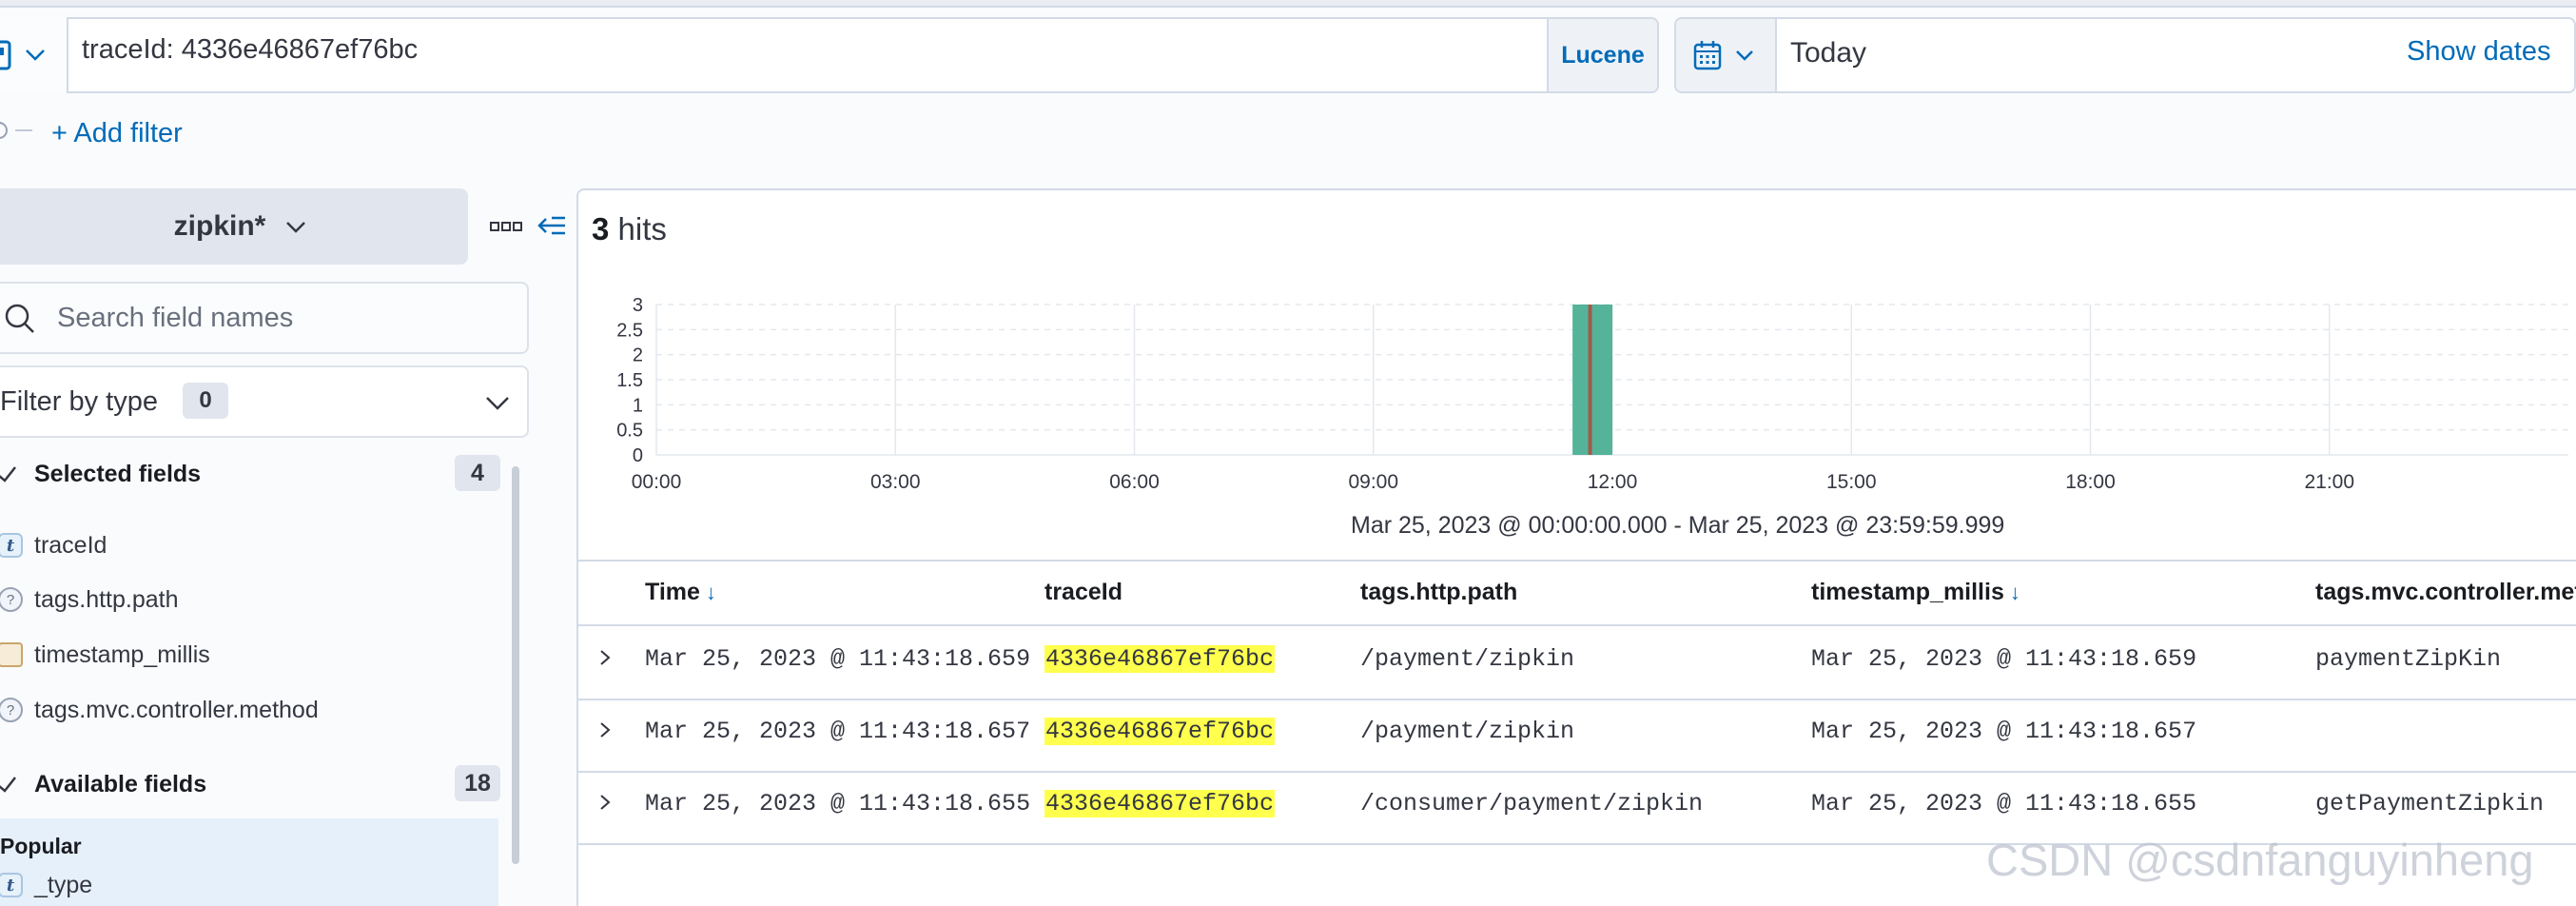 The height and width of the screenshot is (906, 2576). What do you see at coordinates (2004, 659) in the screenshot?
I see `cell-timestamp-millis: Mar 25, 2023 @ 11:43:18.659` at bounding box center [2004, 659].